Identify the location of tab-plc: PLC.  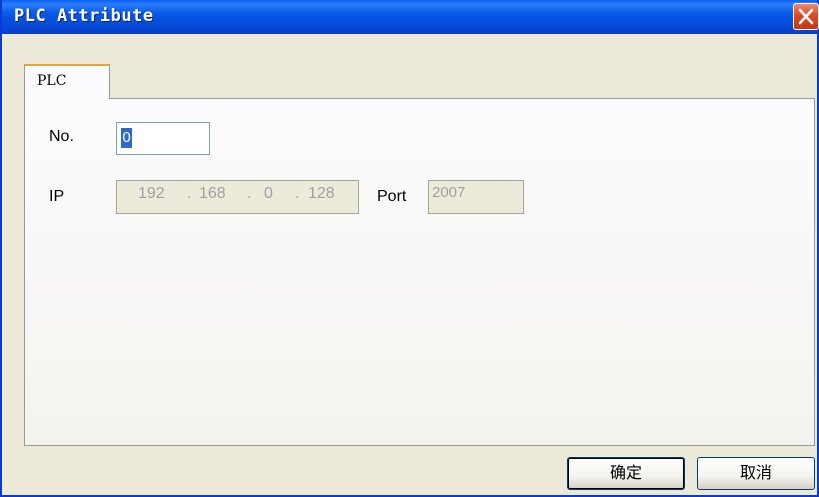
(67, 81).